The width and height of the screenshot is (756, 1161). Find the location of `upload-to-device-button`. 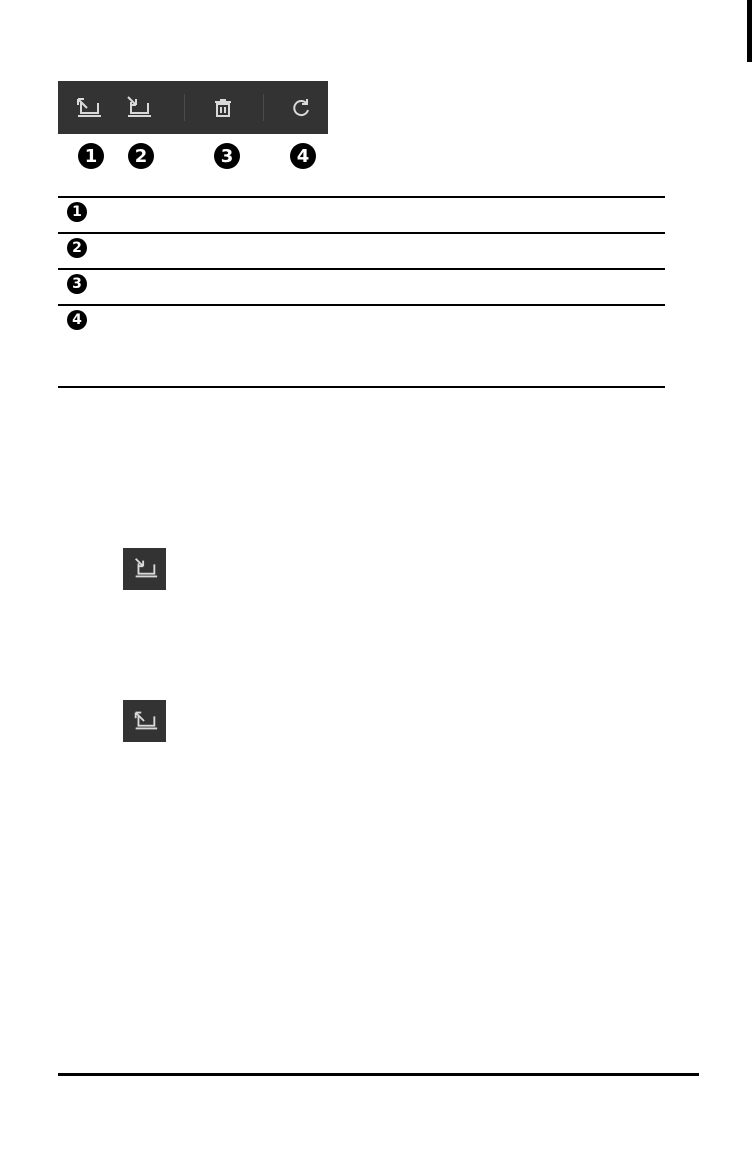

upload-to-device-button is located at coordinates (88, 107).